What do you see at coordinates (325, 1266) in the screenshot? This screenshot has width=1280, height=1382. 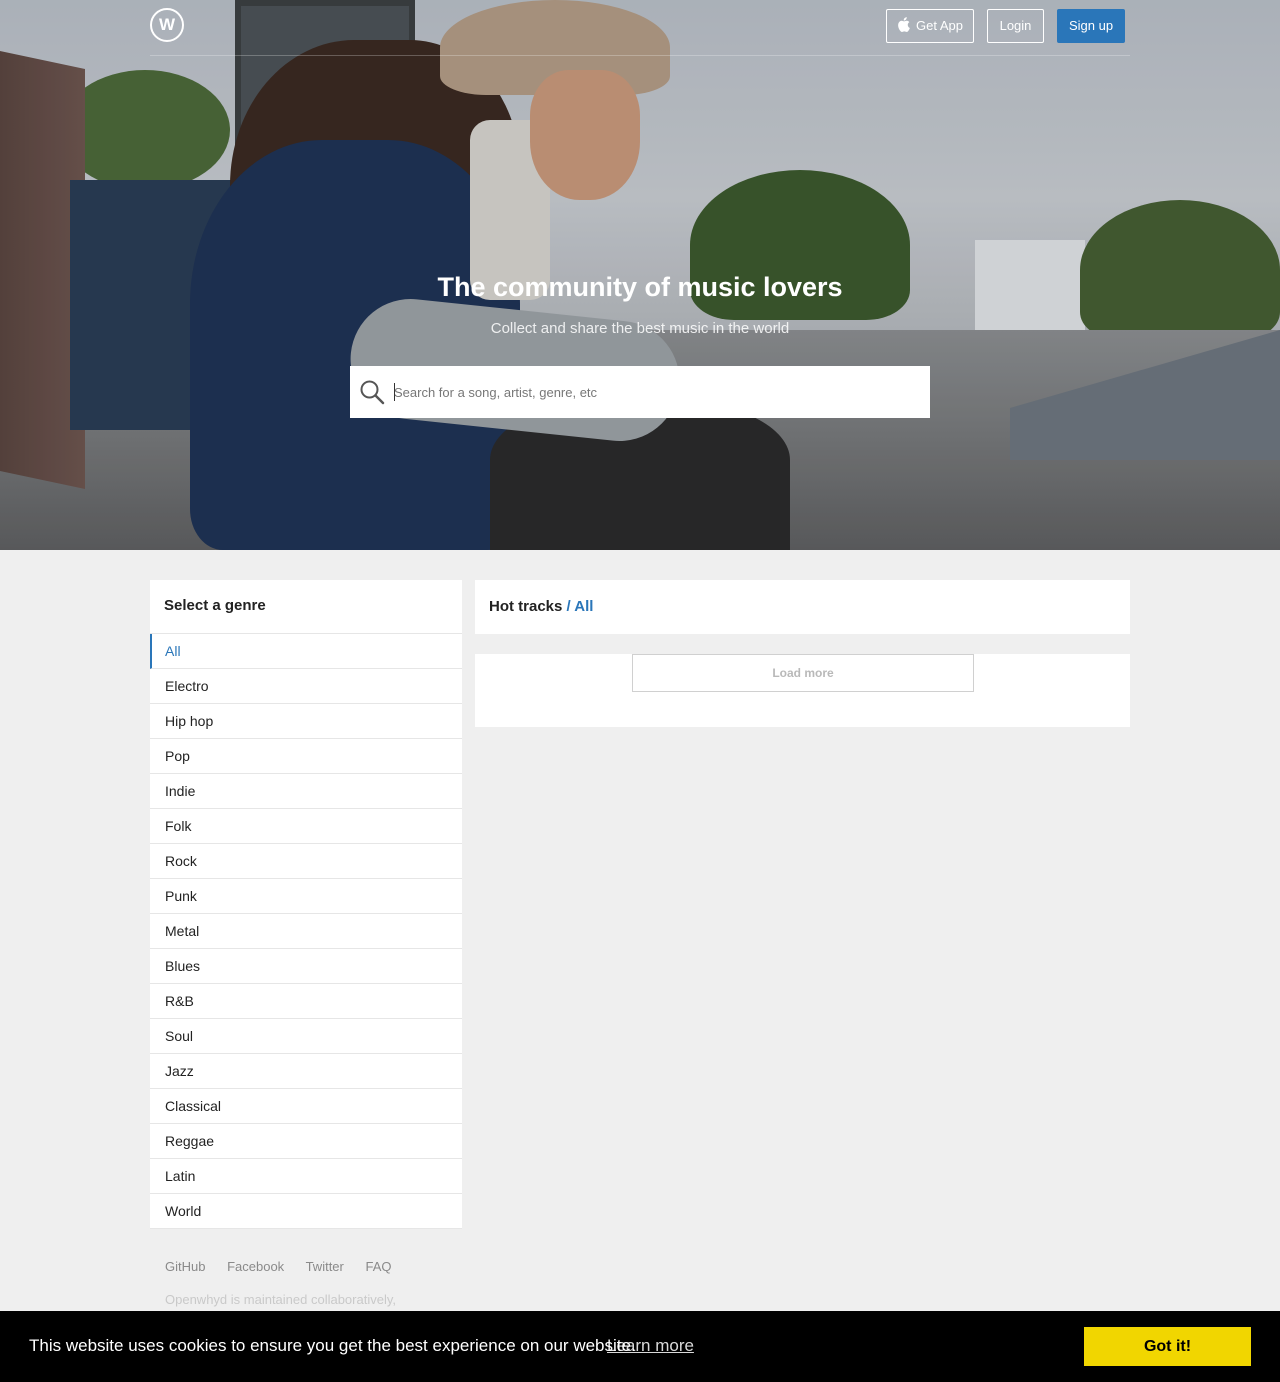 I see `footer-link-twitter: Twitter` at bounding box center [325, 1266].